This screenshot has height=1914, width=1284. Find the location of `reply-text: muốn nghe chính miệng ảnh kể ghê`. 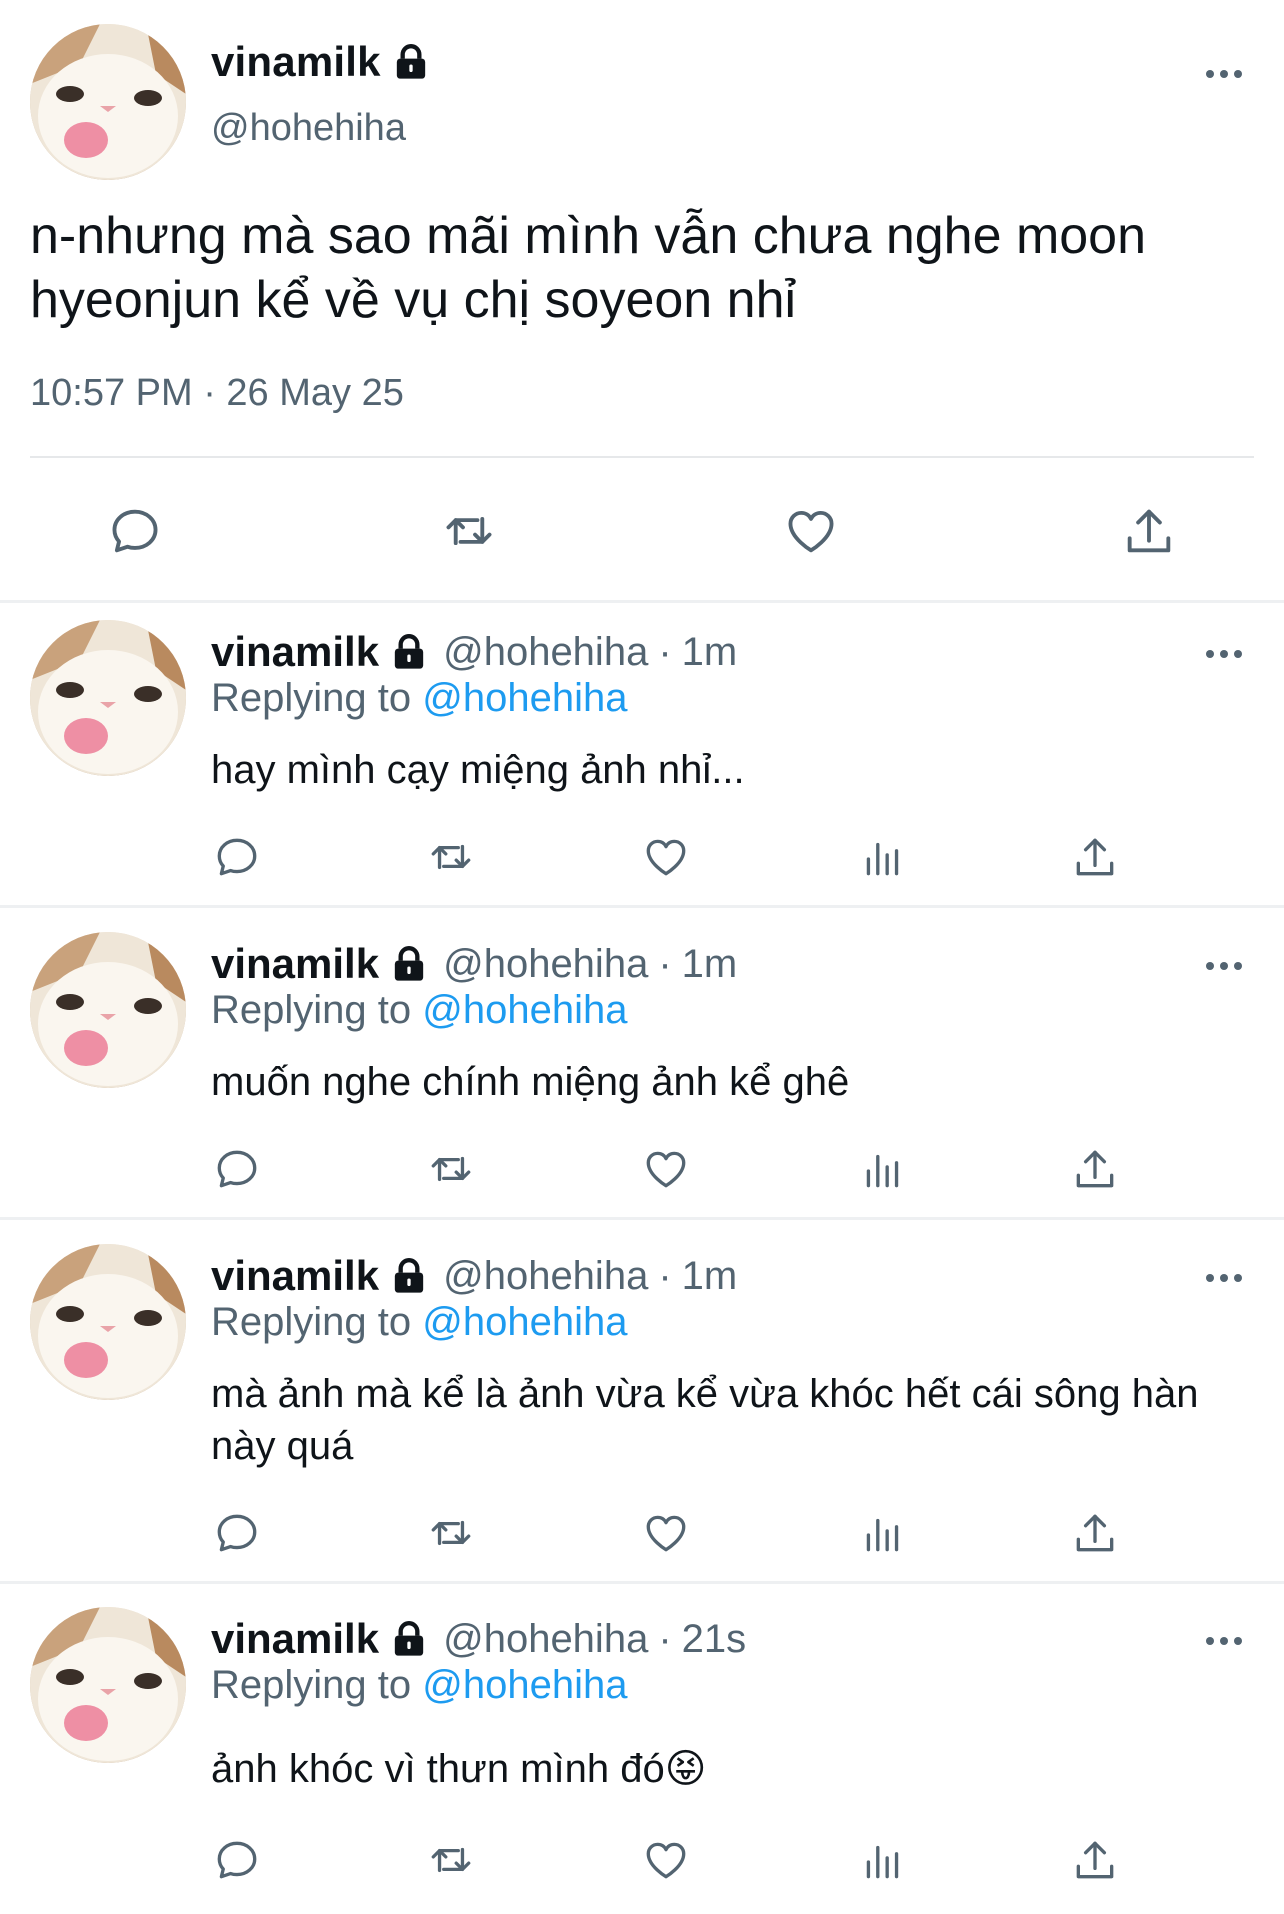

reply-text: muốn nghe chính miệng ảnh kể ghê is located at coordinates (530, 1082).